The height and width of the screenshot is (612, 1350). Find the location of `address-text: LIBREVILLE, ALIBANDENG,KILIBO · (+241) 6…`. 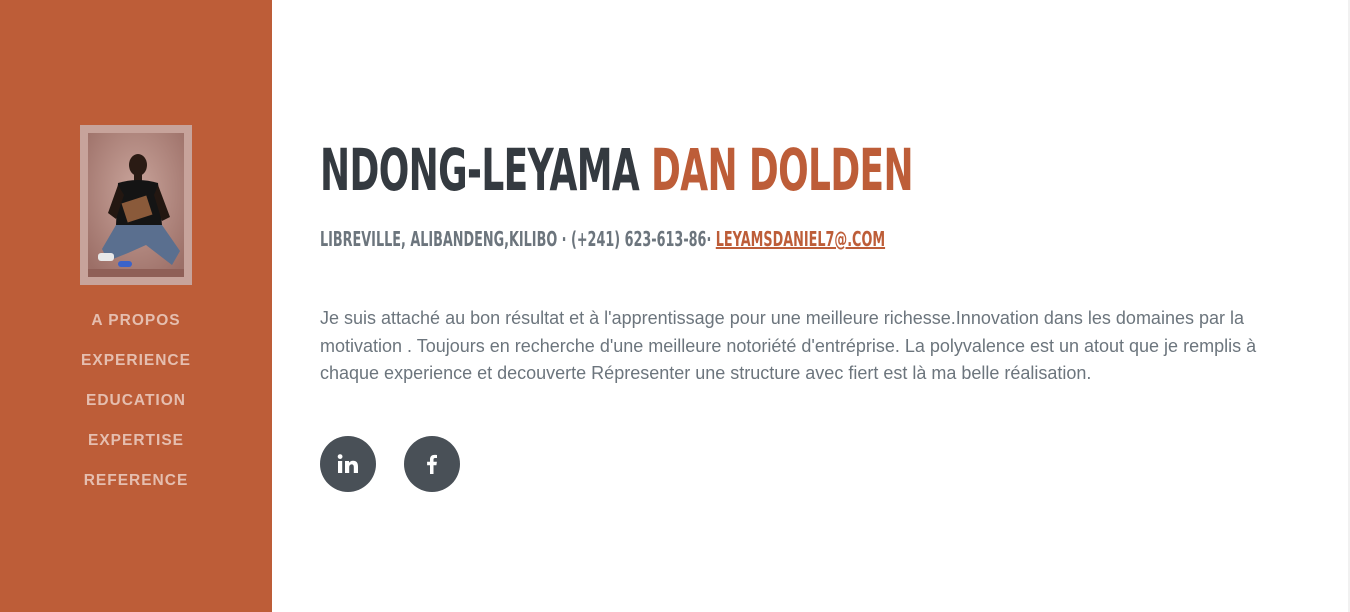

address-text: LIBREVILLE, ALIBANDENG,KILIBO · (+241) 6… is located at coordinates (516, 239).